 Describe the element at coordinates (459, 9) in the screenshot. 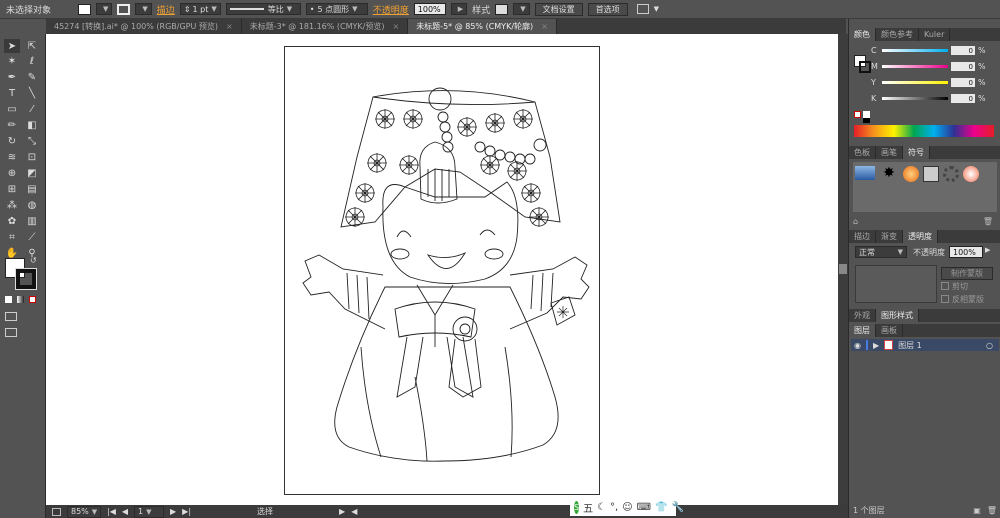

I see `opacity-arrow: ▶` at that location.